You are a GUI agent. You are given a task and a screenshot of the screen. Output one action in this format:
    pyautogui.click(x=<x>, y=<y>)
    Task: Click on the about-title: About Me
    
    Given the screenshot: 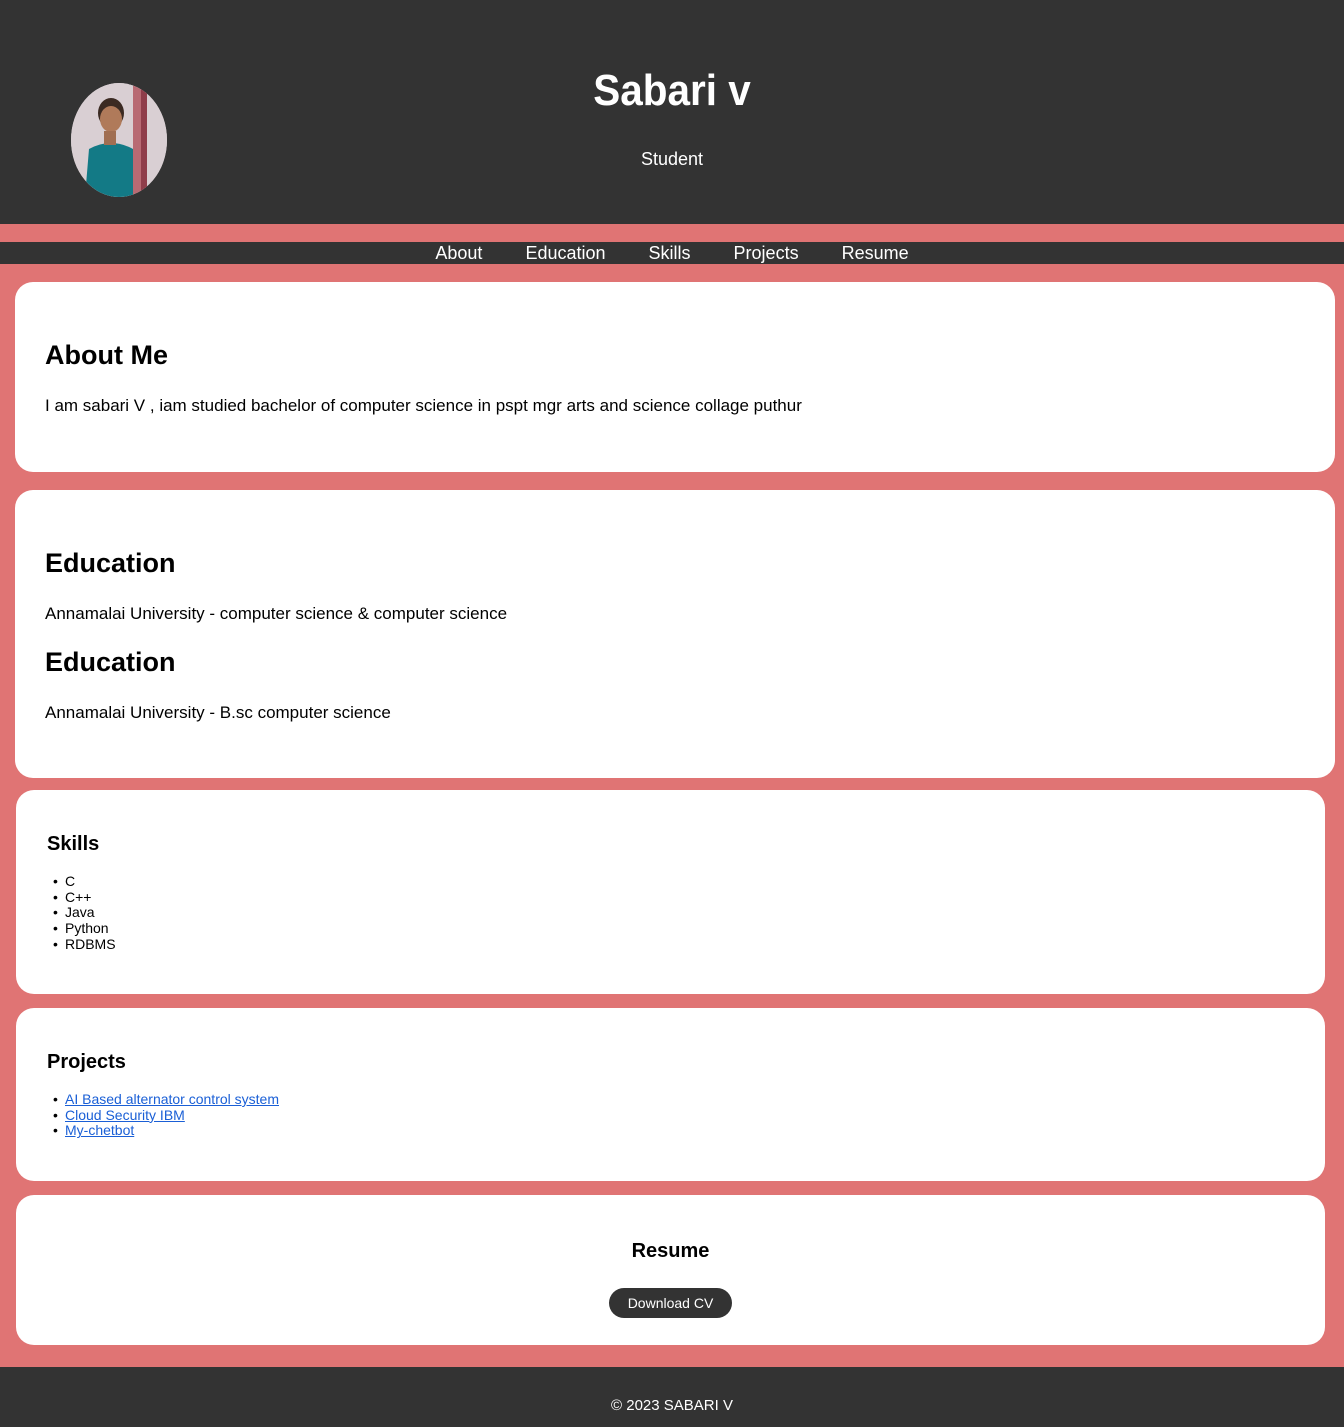 What is the action you would take?
    pyautogui.click(x=106, y=355)
    